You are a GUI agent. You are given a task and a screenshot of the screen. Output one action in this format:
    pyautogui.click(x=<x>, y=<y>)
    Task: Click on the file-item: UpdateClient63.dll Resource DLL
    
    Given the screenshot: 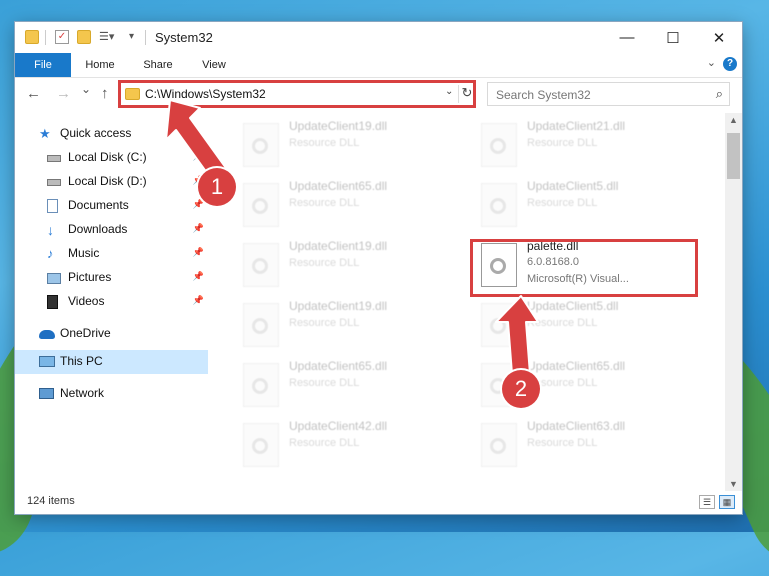 What is the action you would take?
    pyautogui.click(x=585, y=445)
    